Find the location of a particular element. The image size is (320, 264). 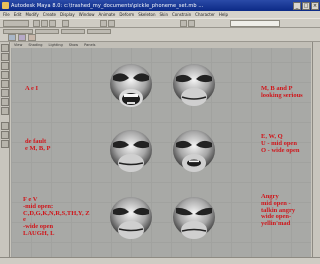

input-field is located at coordinates (255, 23).